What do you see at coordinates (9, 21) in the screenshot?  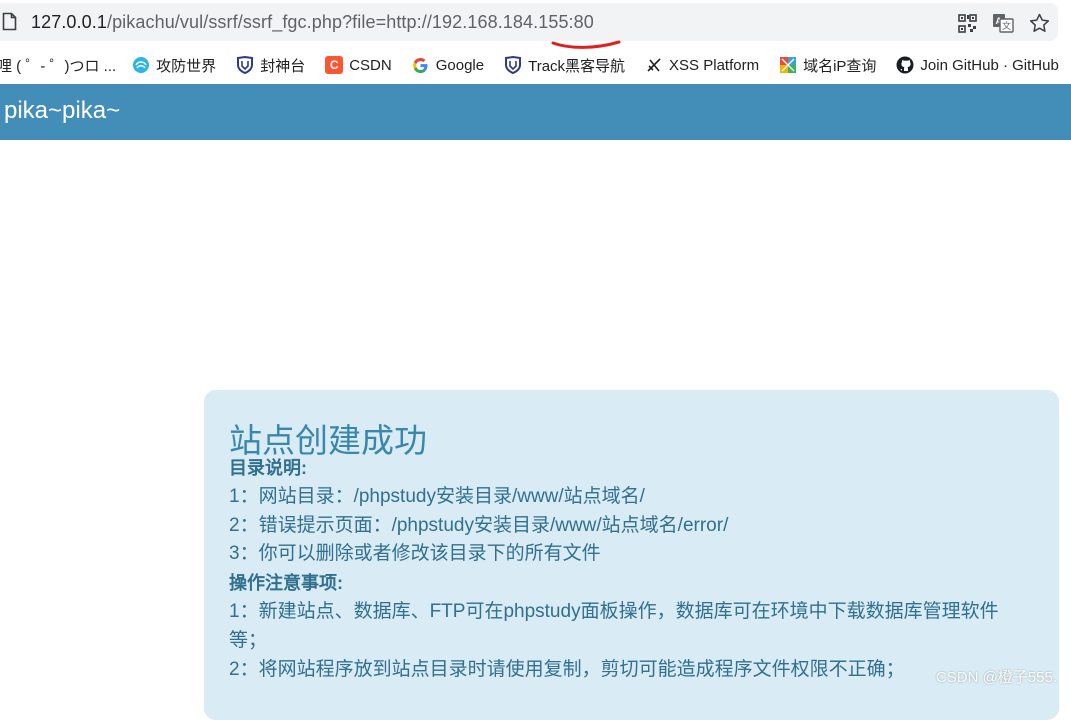 I see `page-icon` at bounding box center [9, 21].